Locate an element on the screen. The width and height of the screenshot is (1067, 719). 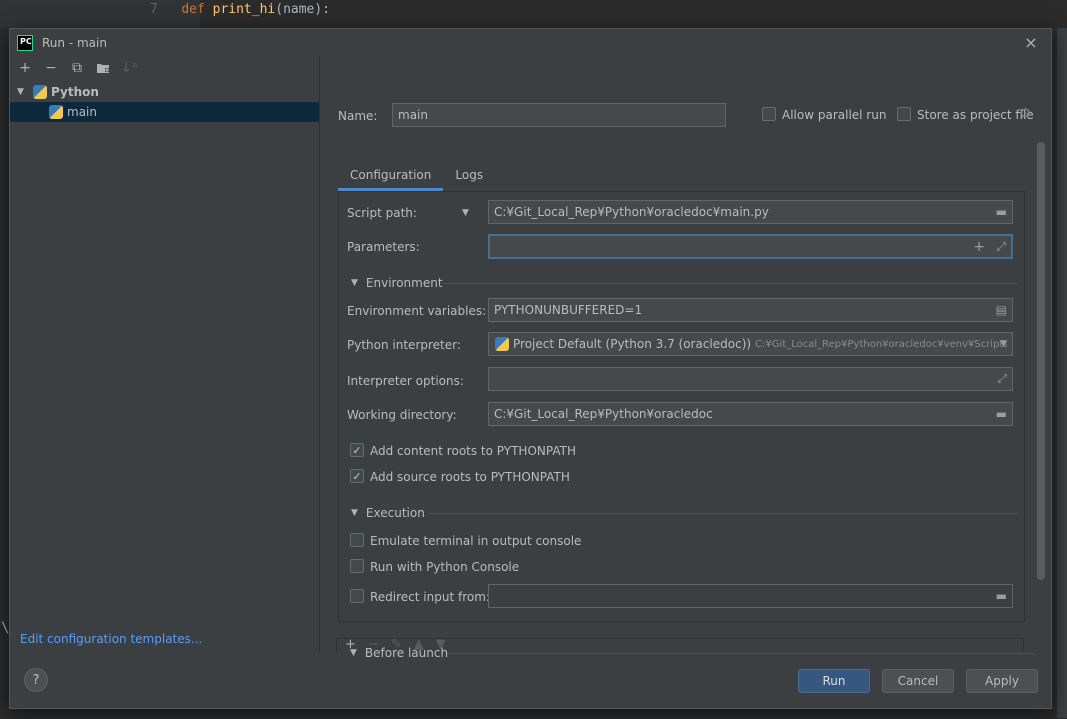
sidebar-toolbar: + − ⧉ ↓ᵃ is located at coordinates (164, 68).